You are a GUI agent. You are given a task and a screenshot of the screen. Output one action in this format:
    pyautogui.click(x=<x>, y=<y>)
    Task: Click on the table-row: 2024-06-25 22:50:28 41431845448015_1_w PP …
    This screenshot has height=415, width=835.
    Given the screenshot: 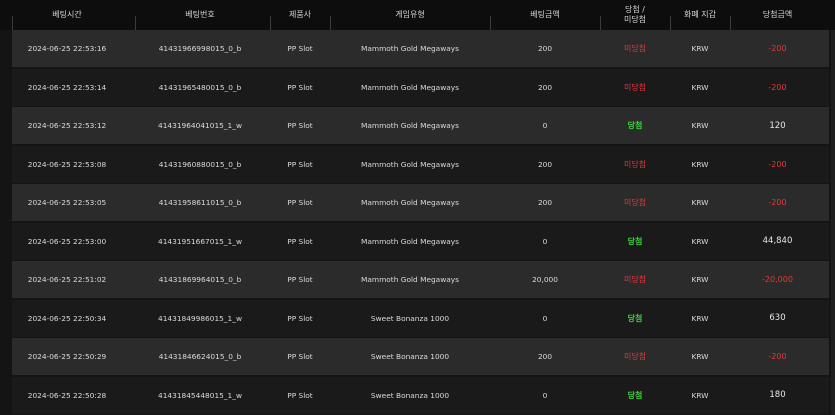 What is the action you would take?
    pyautogui.click(x=420, y=395)
    